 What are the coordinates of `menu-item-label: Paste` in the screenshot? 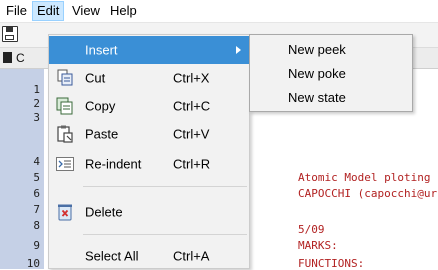 It's located at (102, 134).